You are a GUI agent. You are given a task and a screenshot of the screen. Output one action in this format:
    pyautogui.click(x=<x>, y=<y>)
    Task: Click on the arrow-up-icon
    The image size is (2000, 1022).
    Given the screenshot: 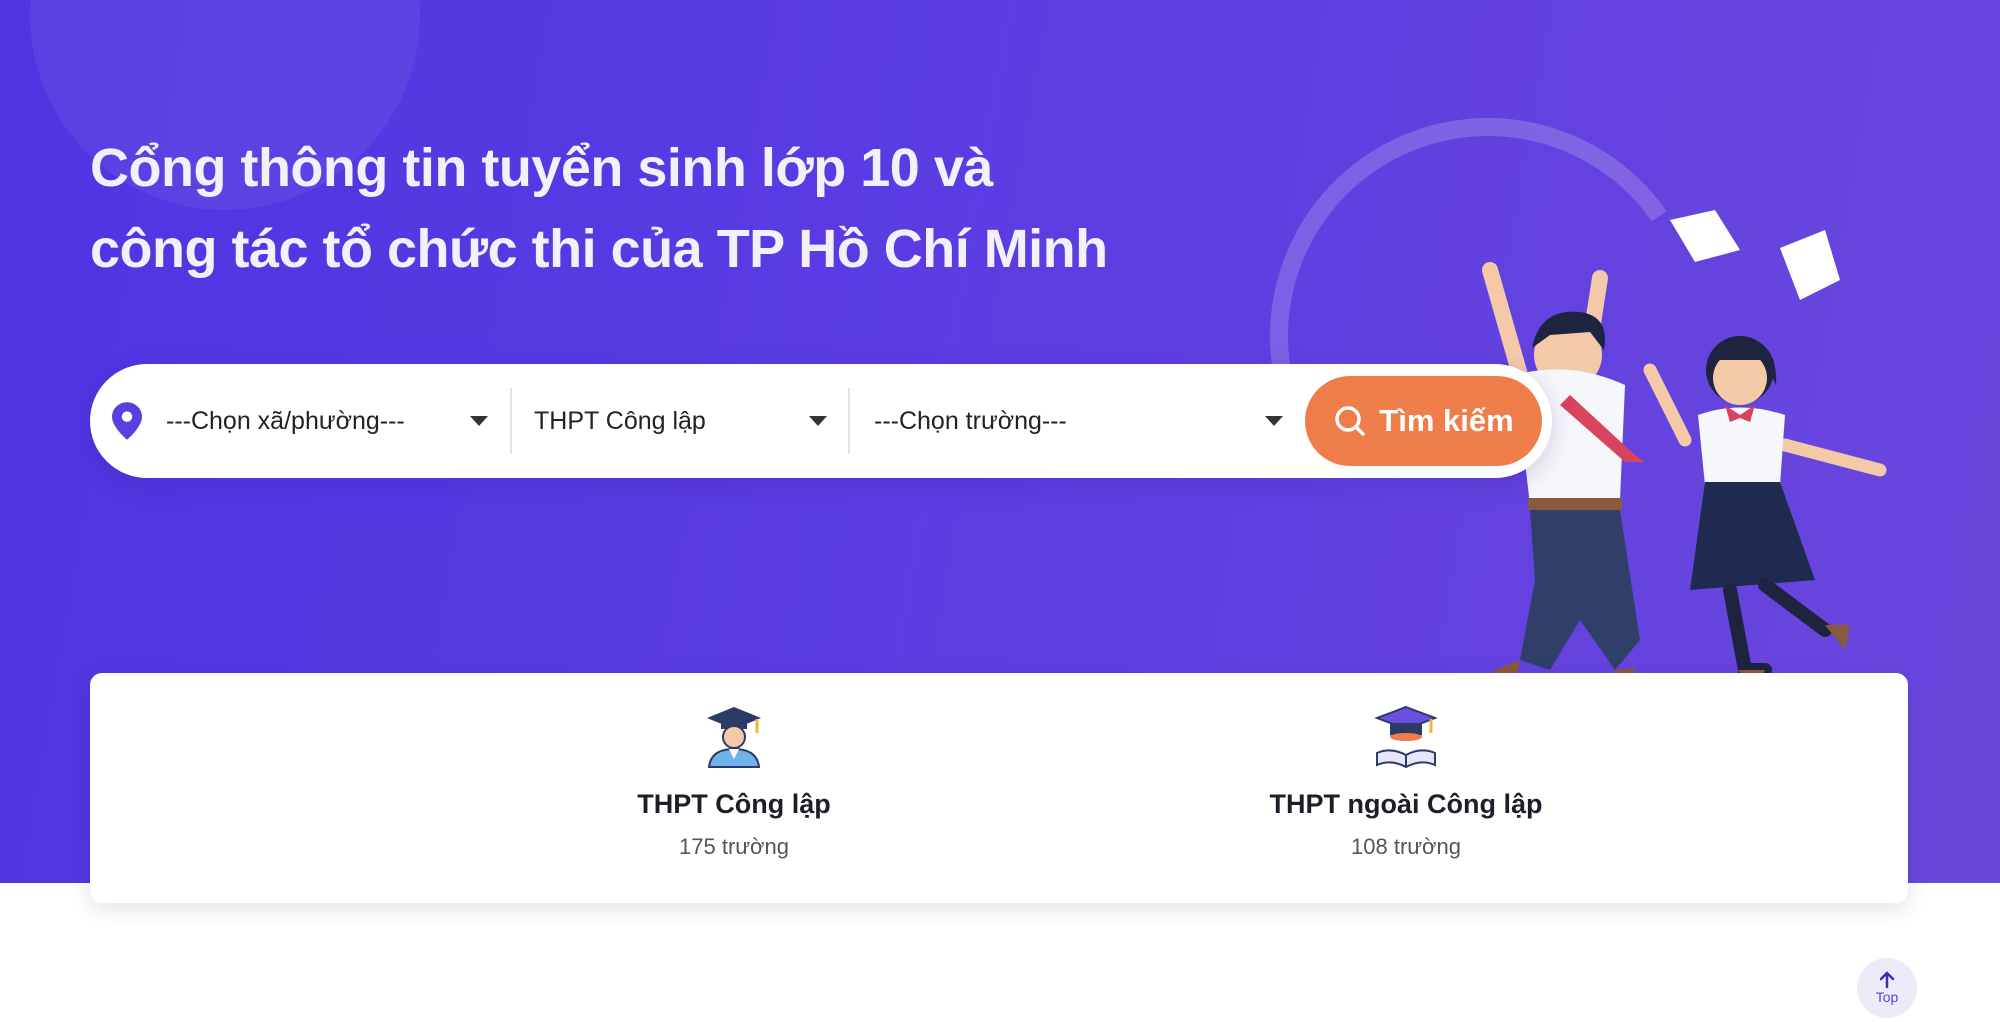 What is the action you would take?
    pyautogui.click(x=1887, y=980)
    